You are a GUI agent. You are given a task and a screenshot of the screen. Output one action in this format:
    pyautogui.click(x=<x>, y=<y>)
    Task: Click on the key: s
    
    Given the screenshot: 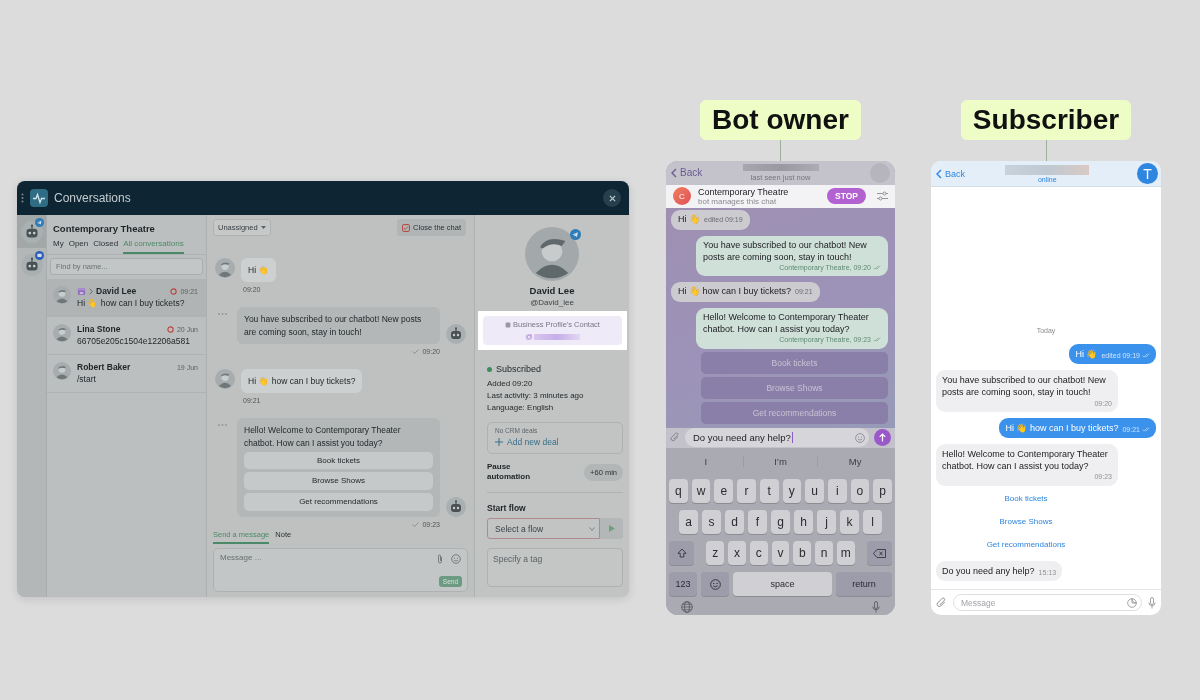 What is the action you would take?
    pyautogui.click(x=711, y=522)
    